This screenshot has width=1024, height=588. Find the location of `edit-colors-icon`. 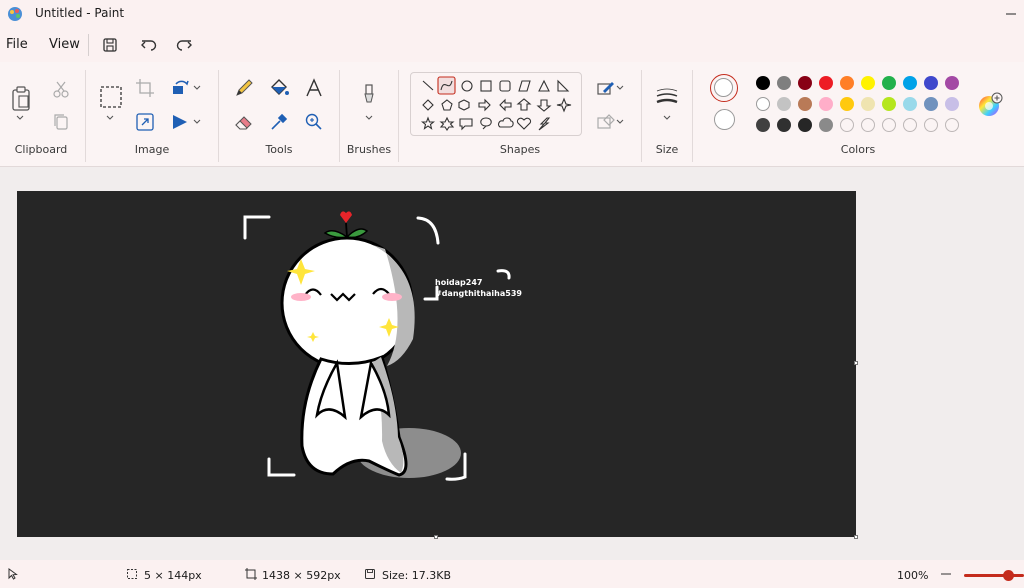

edit-colors-icon is located at coordinates (990, 105).